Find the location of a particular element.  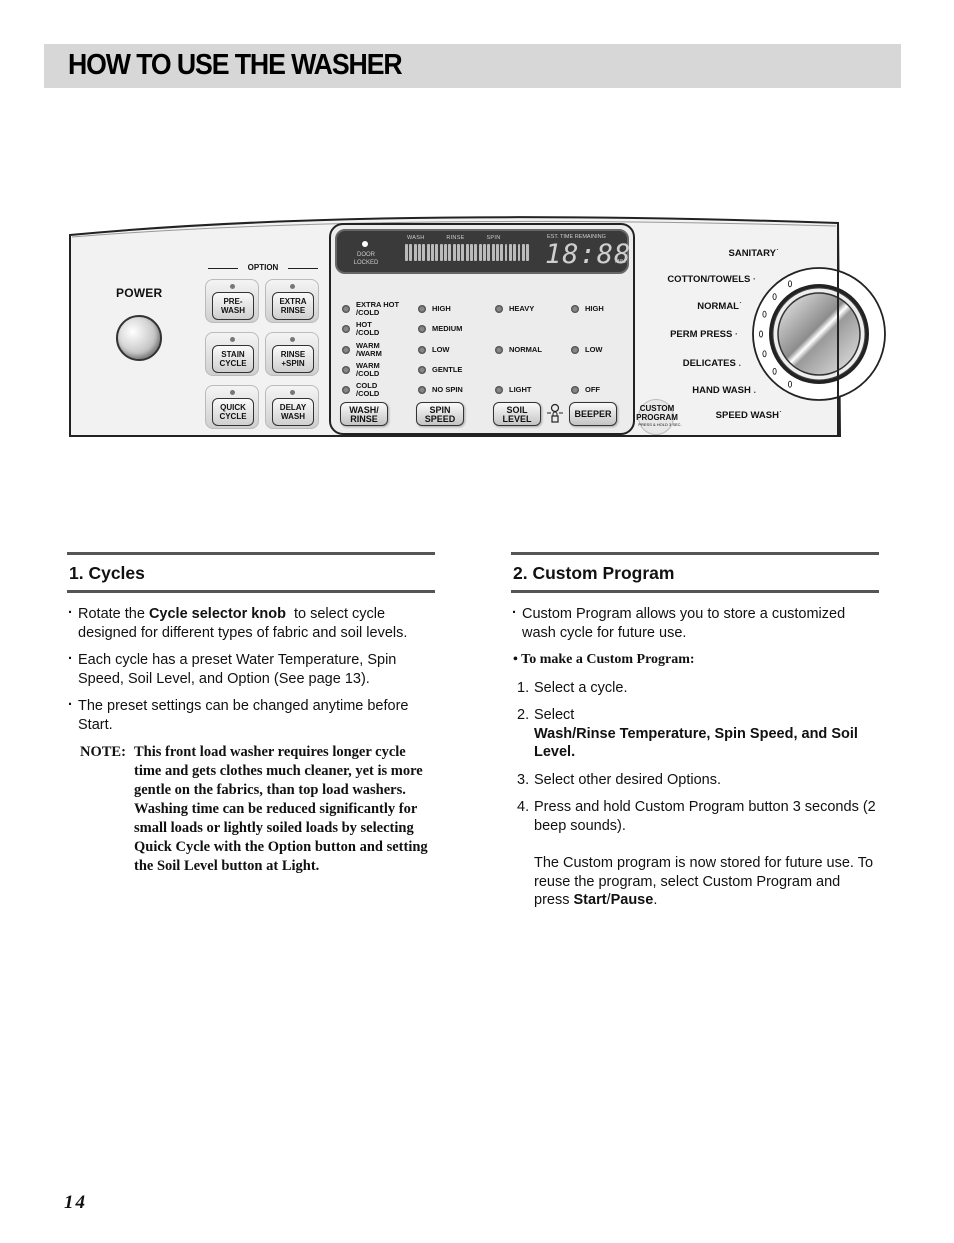

soil-level-option: LIGHT is located at coordinates (513, 390).